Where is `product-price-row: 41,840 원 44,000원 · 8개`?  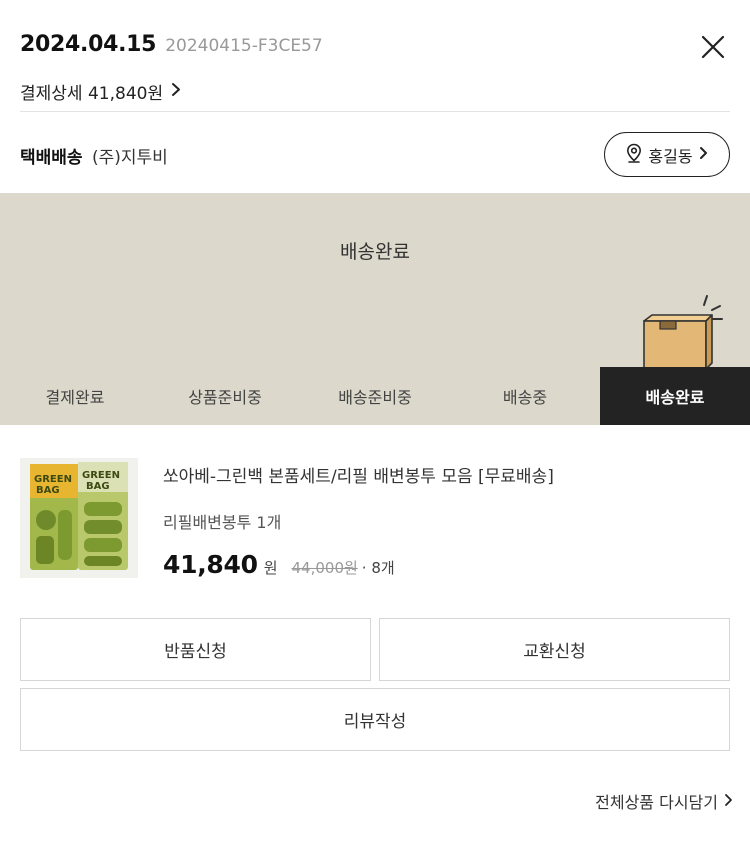 product-price-row: 41,840 원 44,000원 · 8개 is located at coordinates (279, 564).